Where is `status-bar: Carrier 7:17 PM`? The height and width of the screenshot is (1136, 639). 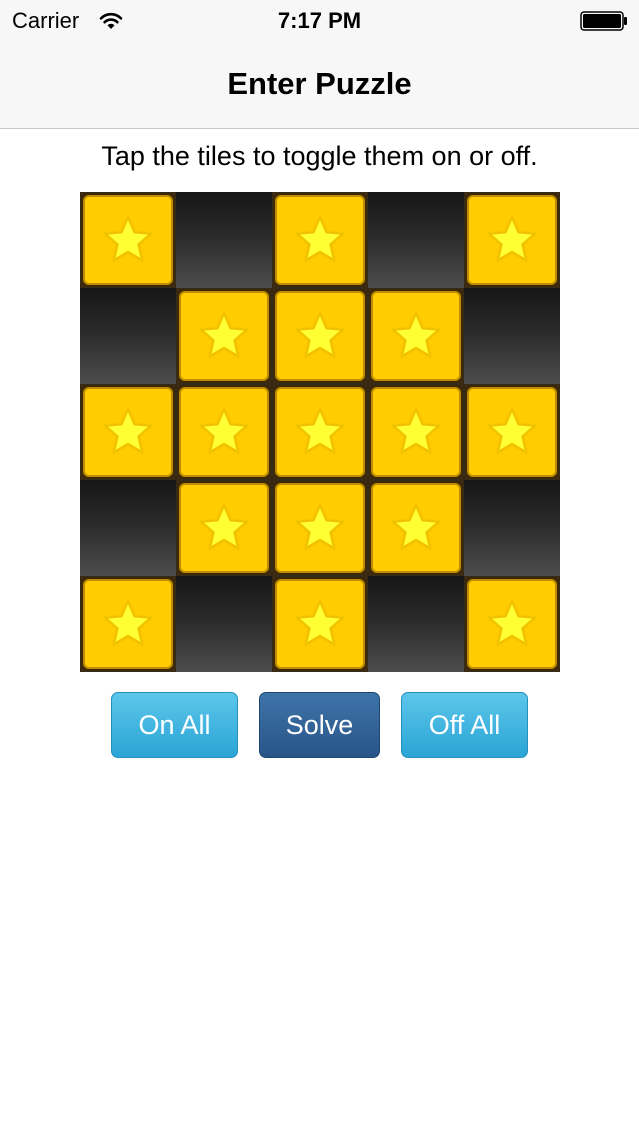
status-bar: Carrier 7:17 PM is located at coordinates (319, 20).